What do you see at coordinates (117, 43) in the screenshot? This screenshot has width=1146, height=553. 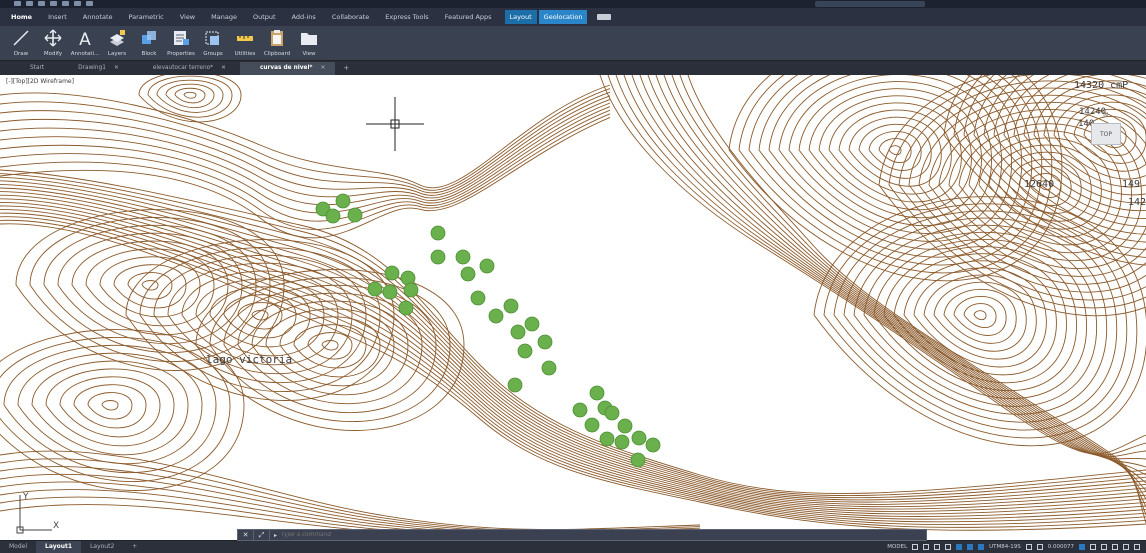 I see `ribbon-layers-button: Layers` at bounding box center [117, 43].